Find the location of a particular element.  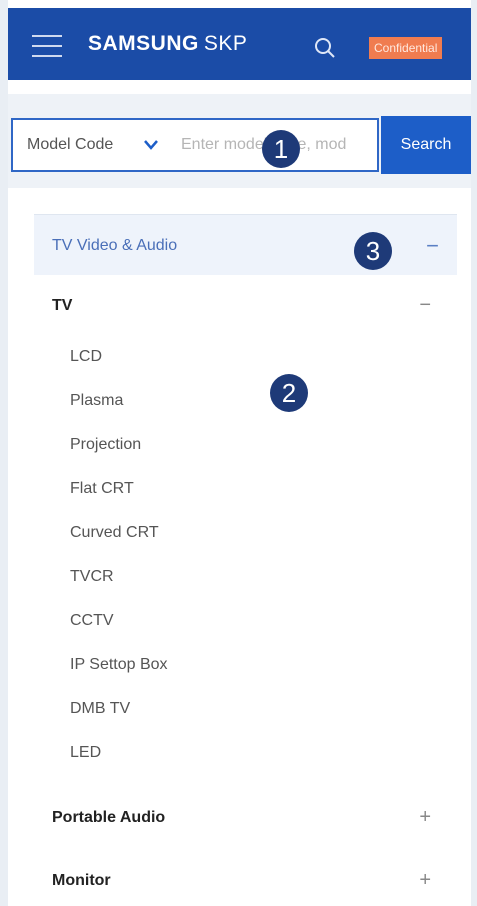

brand-logo: SAMSUNG SKP is located at coordinates (167, 45).